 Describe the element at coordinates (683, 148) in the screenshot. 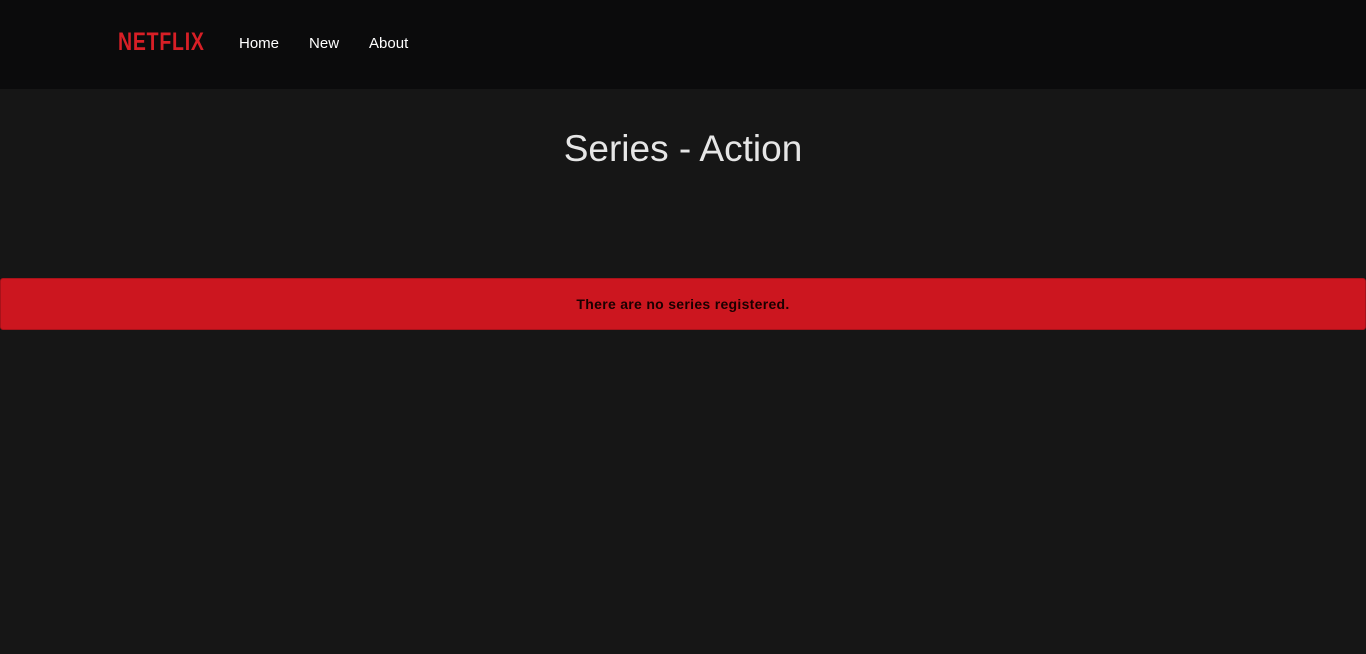

I see `page-title: Series - Action` at that location.